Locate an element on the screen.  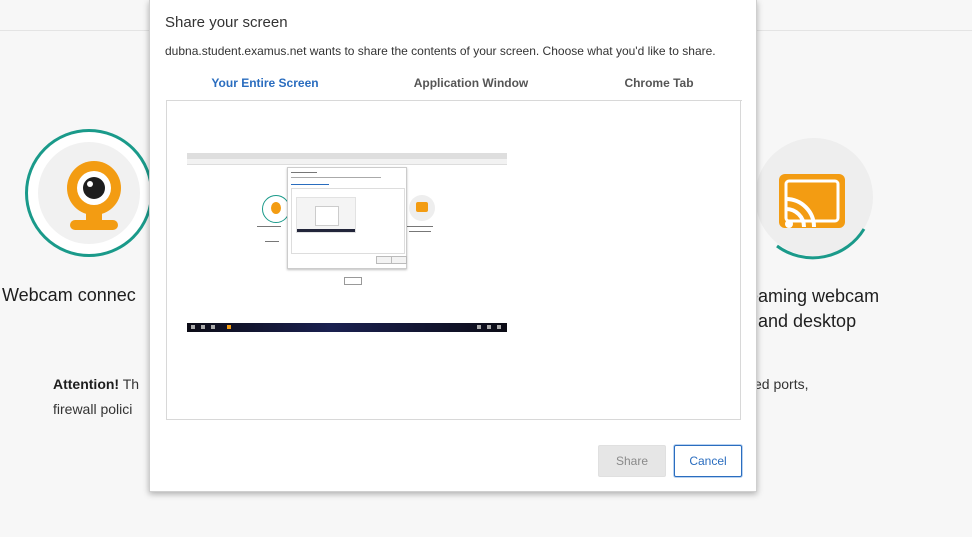
tab-entire-screen: Your Entire Screen is located at coordinates (265, 89).